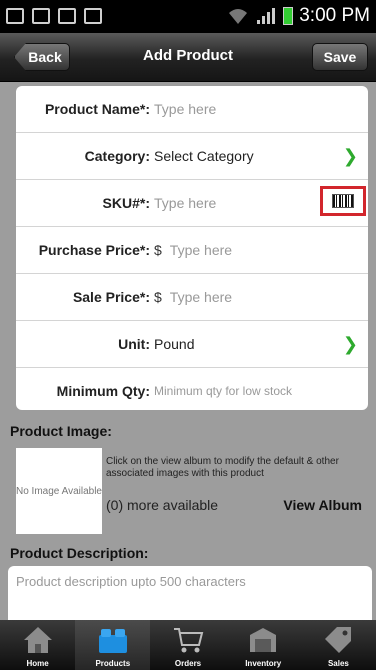 The image size is (376, 670). I want to click on notification-icons, so click(54, 16).